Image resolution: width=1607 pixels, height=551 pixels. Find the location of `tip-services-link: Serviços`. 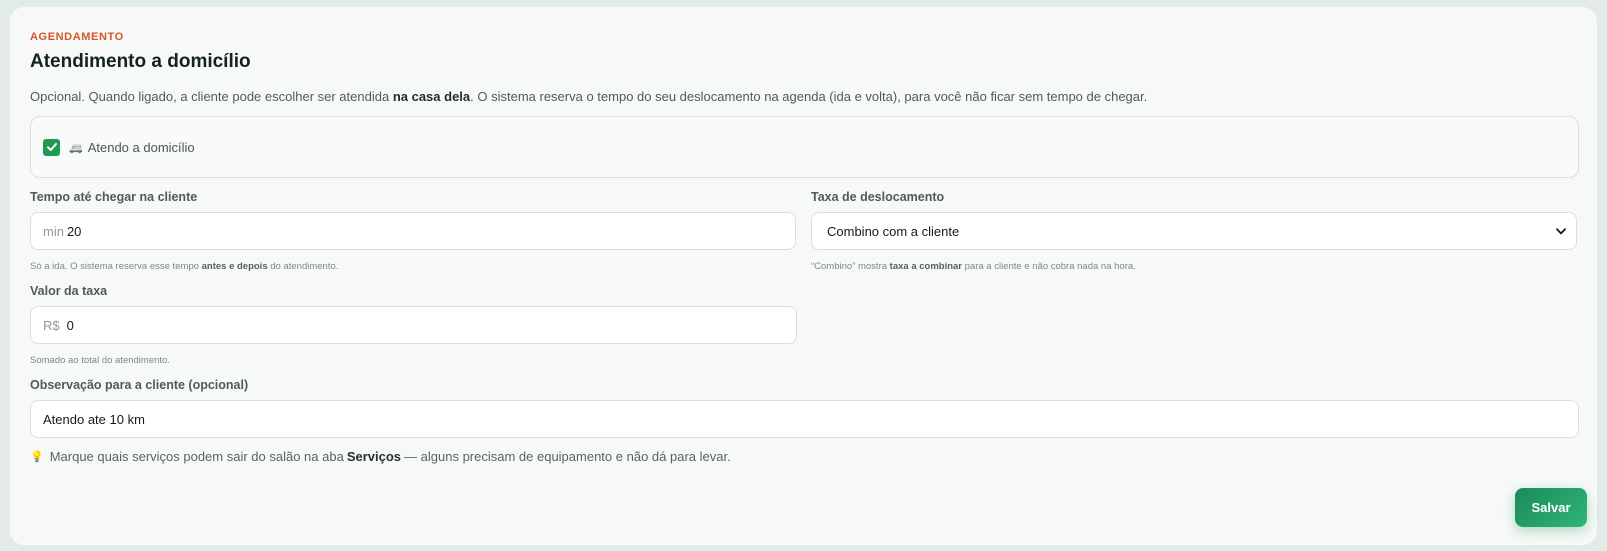

tip-services-link: Serviços is located at coordinates (374, 457).